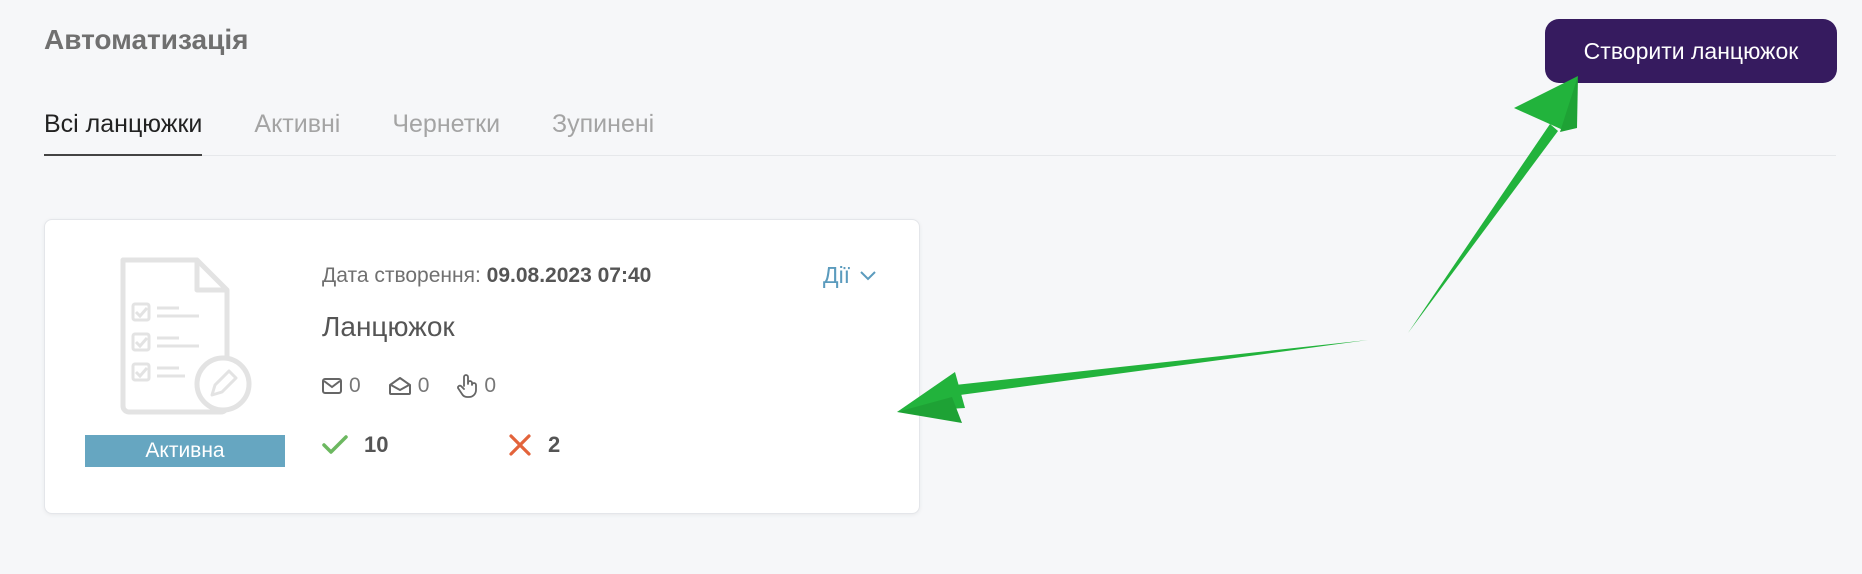 This screenshot has height=574, width=1862. I want to click on chain-stats: 0 0 0, so click(409, 386).